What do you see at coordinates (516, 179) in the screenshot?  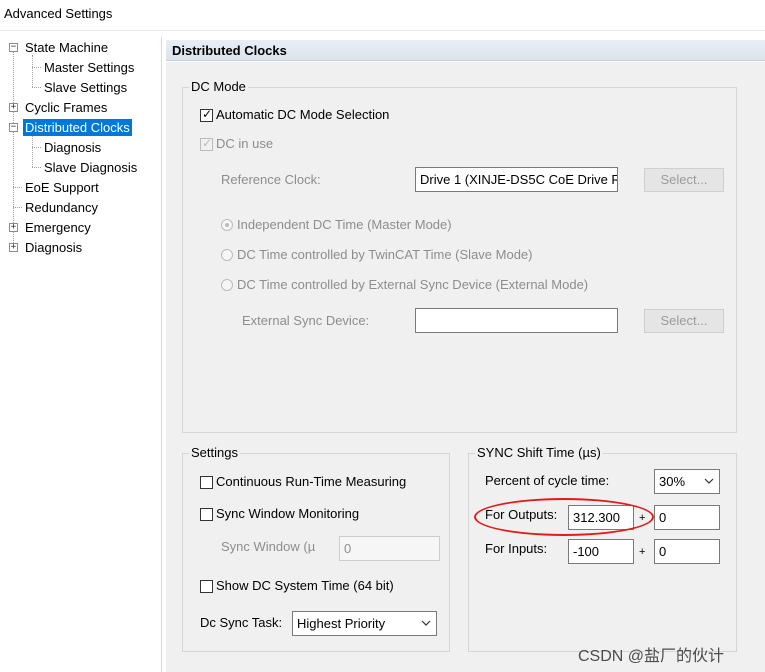 I see `reference-clock-field: Drive 1 (XINJE-DS5C CoE Drive Re` at bounding box center [516, 179].